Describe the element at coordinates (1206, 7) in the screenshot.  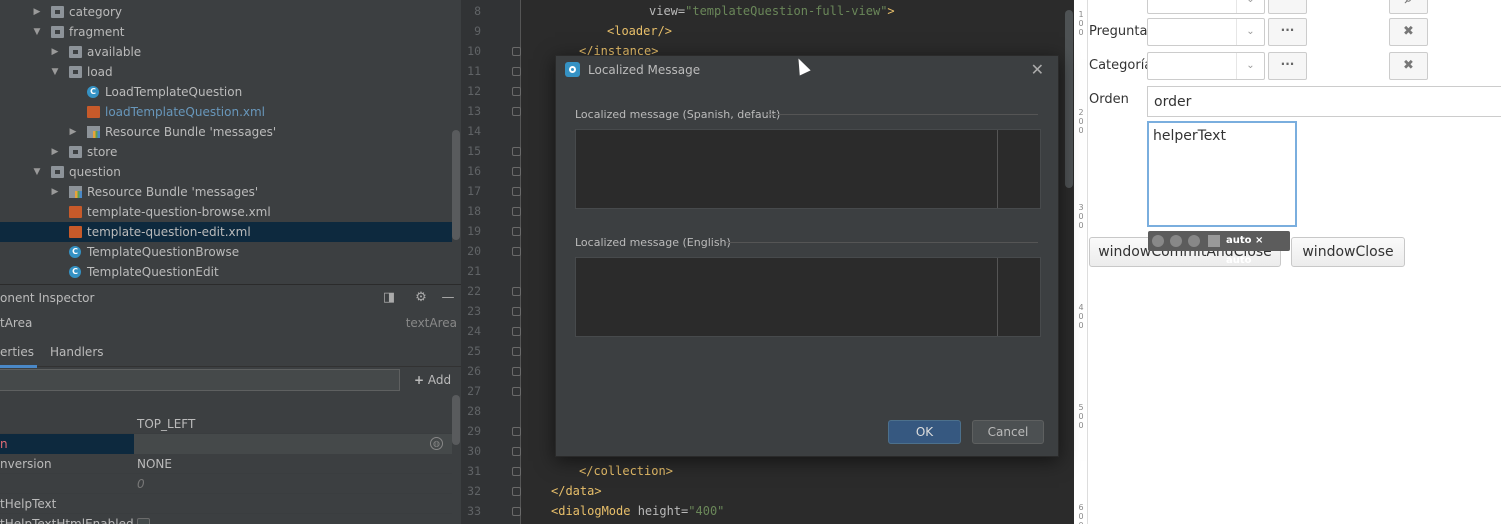
I see `combo-field-top: ⌄` at that location.